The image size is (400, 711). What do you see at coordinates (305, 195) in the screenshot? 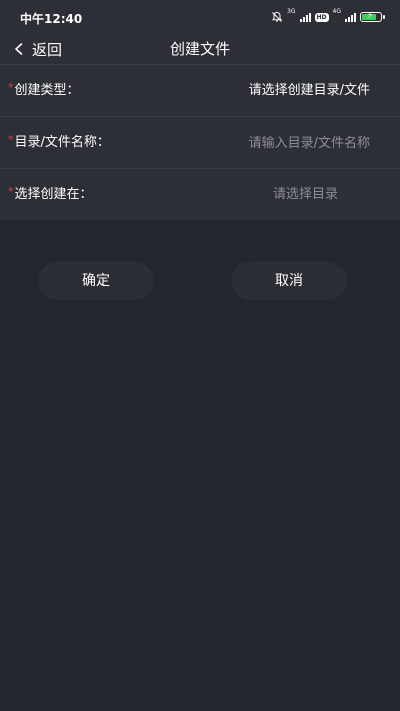
I see `location-select: 请选择目录` at bounding box center [305, 195].